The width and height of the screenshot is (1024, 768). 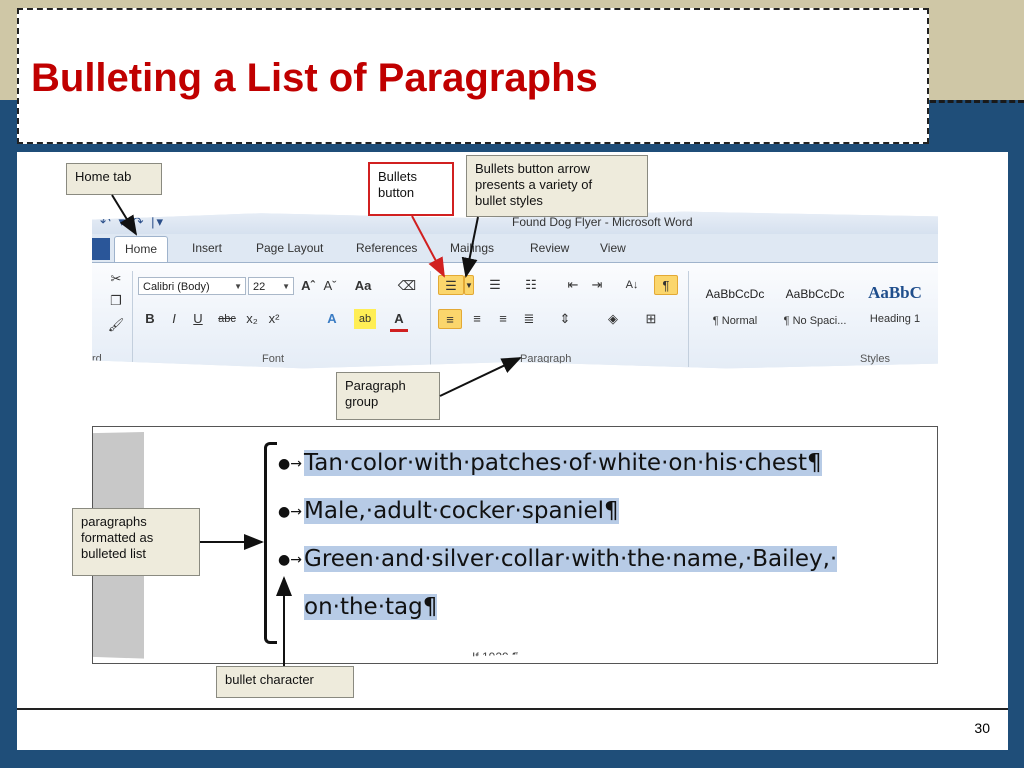 I want to click on tab-insert: Insert, so click(x=207, y=248).